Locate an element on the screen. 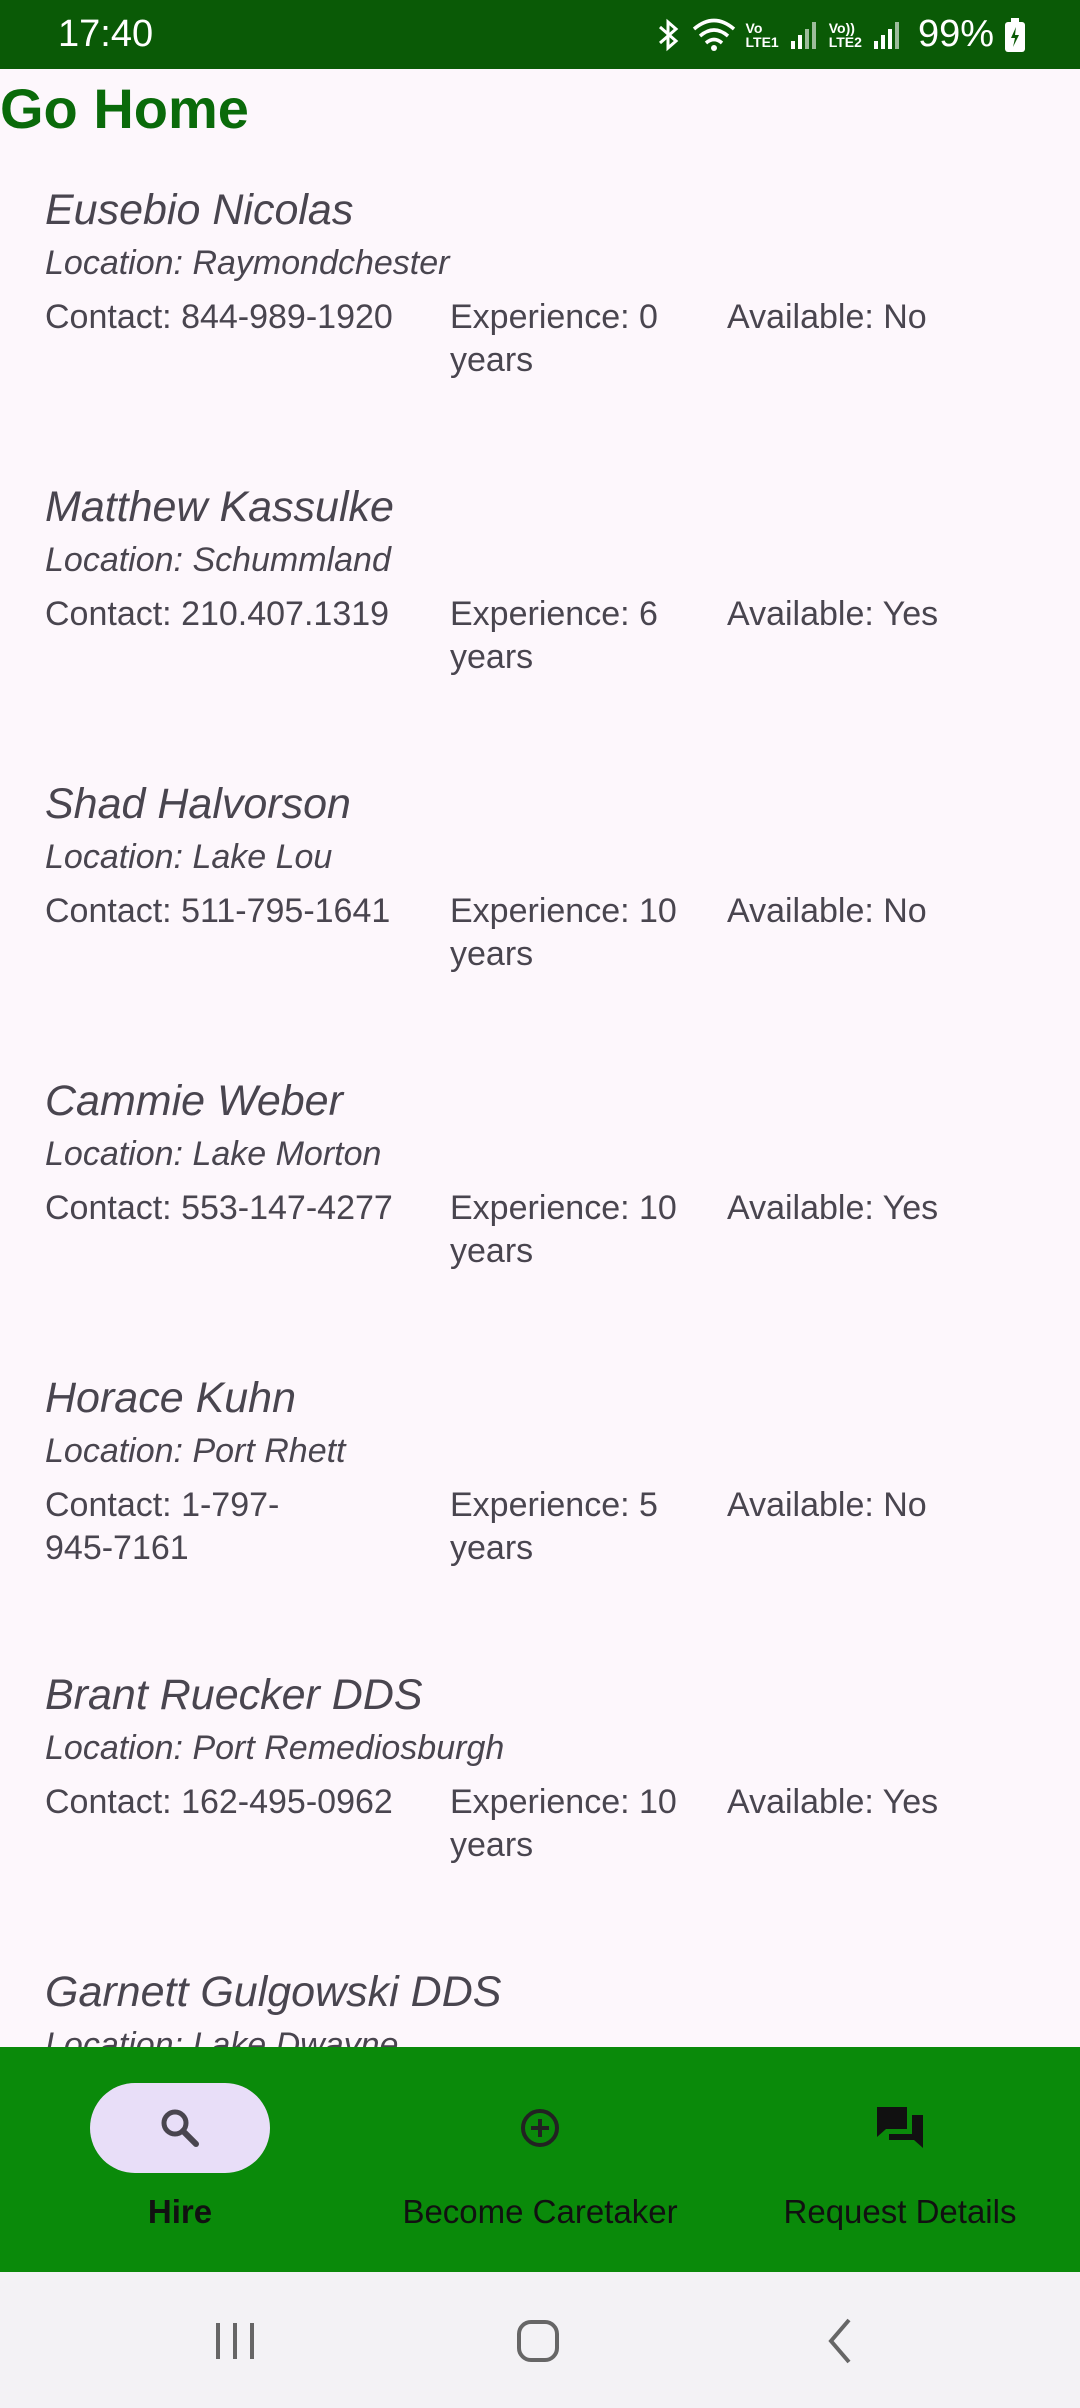  caretaker-location: Location: Lake Dwayne is located at coordinates (222, 2036).